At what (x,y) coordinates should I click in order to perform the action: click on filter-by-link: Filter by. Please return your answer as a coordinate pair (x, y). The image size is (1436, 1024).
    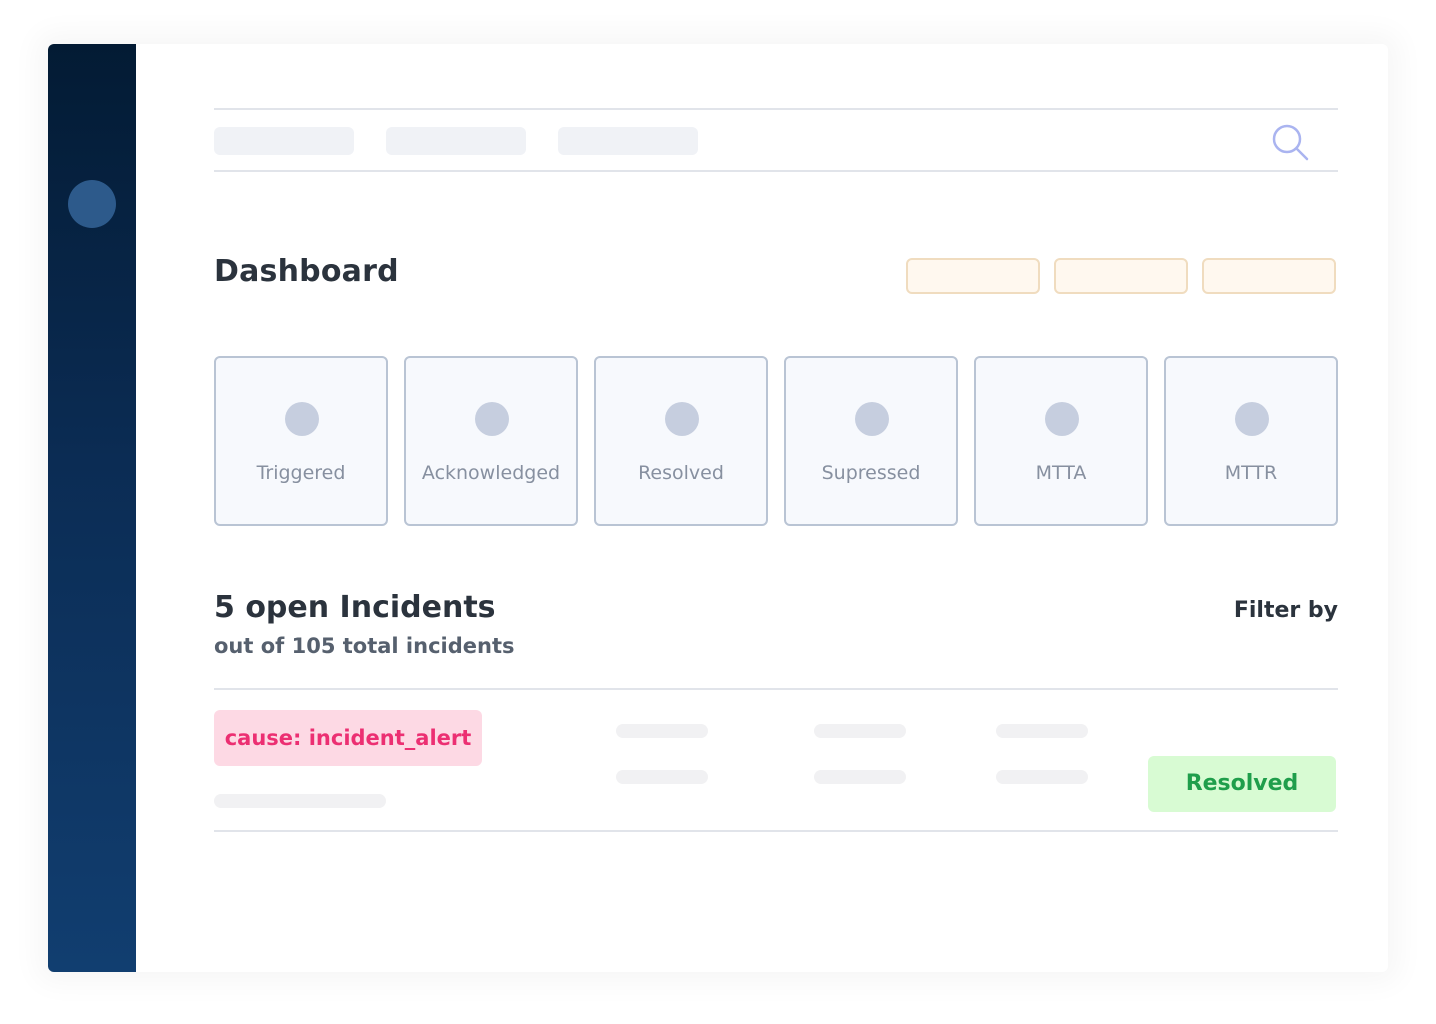
    Looking at the image, I should click on (1286, 610).